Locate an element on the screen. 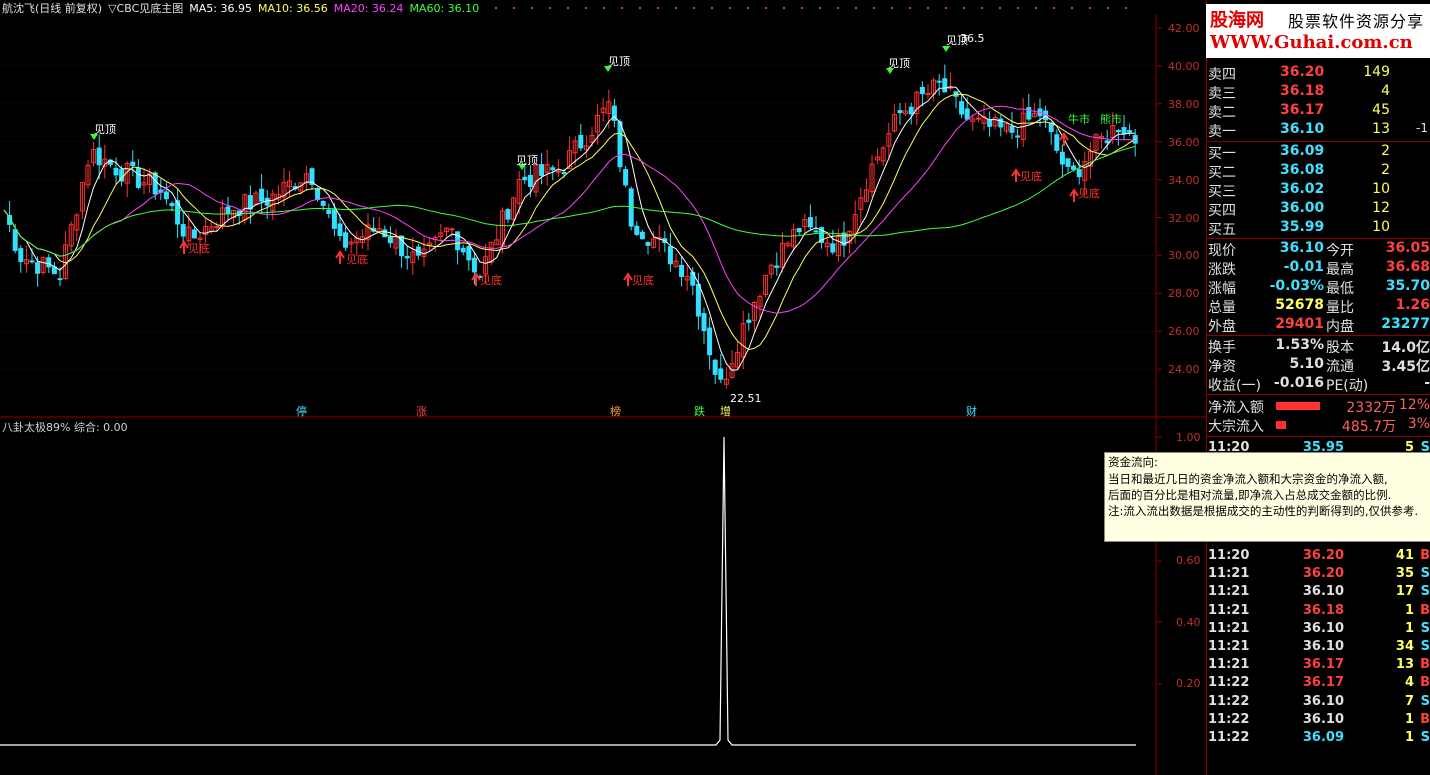 Image resolution: width=1430 pixels, height=775 pixels. fundamental-row: 净资 5.10 流通 3.45亿 is located at coordinates (1319, 365).